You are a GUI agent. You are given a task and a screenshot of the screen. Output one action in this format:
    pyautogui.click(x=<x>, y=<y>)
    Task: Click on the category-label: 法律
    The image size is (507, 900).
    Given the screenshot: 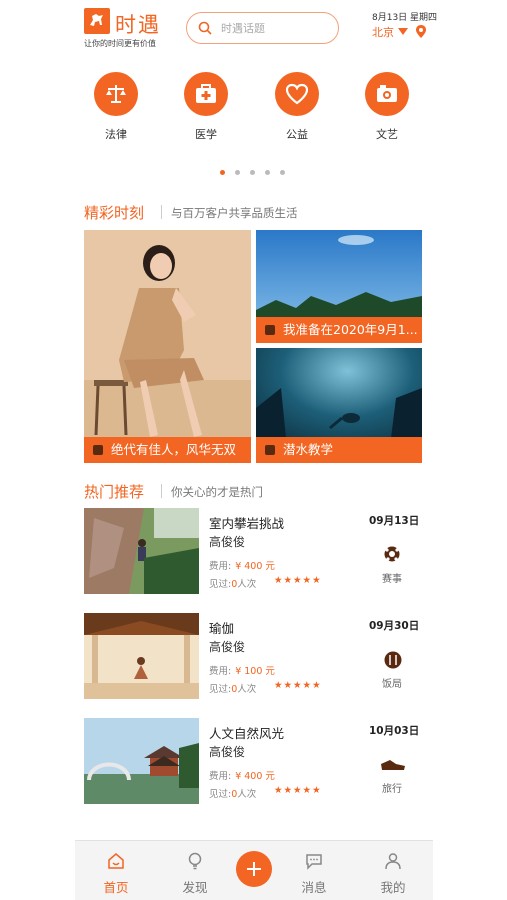 What is the action you would take?
    pyautogui.click(x=116, y=134)
    